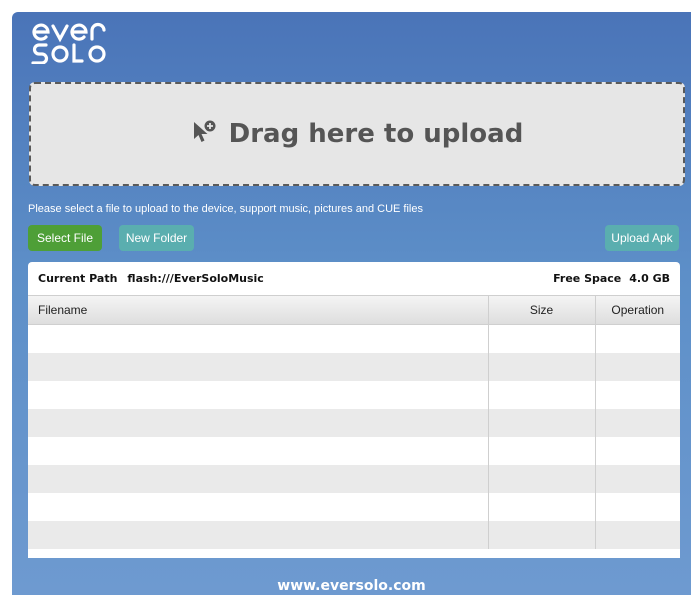  What do you see at coordinates (195, 278) in the screenshot?
I see `current-path-value: flash:///EverSoloMusic` at bounding box center [195, 278].